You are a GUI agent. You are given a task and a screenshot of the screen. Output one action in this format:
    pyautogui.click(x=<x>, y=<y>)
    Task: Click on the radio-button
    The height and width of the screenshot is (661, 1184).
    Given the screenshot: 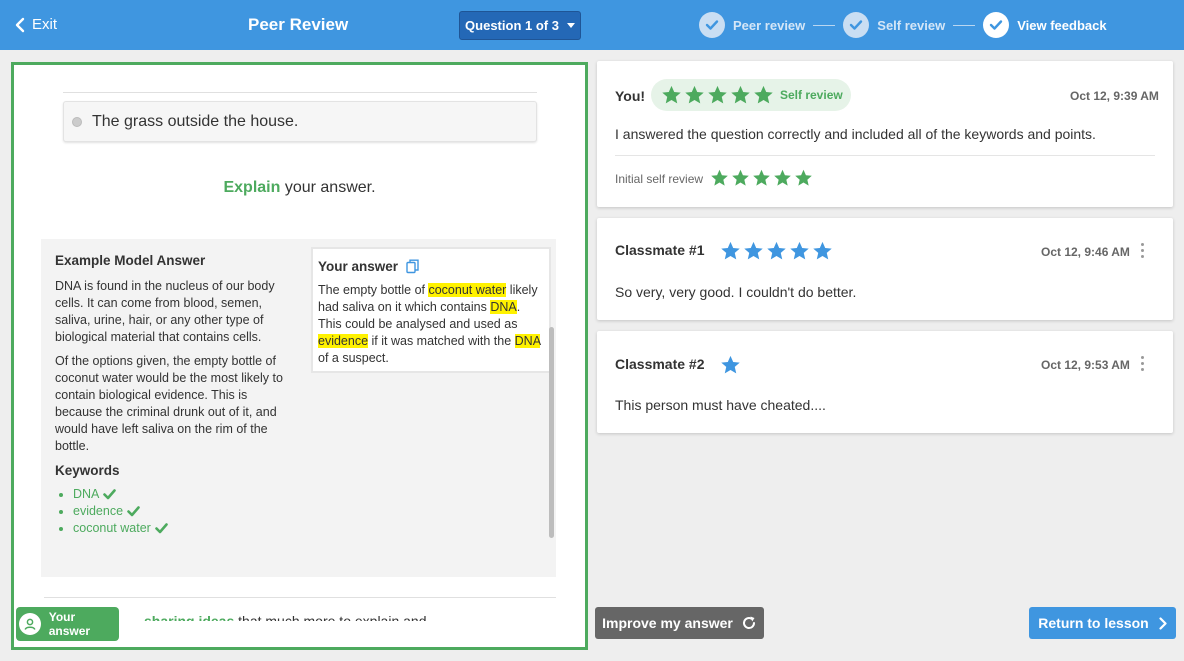 What is the action you would take?
    pyautogui.click(x=77, y=121)
    